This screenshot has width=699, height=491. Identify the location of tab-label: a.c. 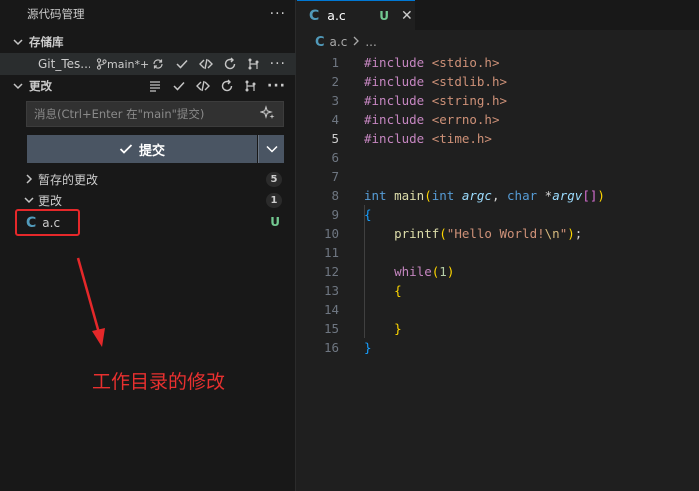
(336, 15).